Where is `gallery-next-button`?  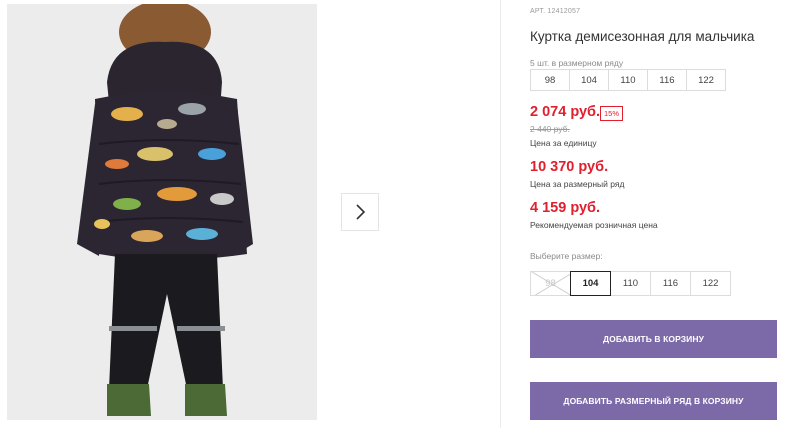 gallery-next-button is located at coordinates (360, 212).